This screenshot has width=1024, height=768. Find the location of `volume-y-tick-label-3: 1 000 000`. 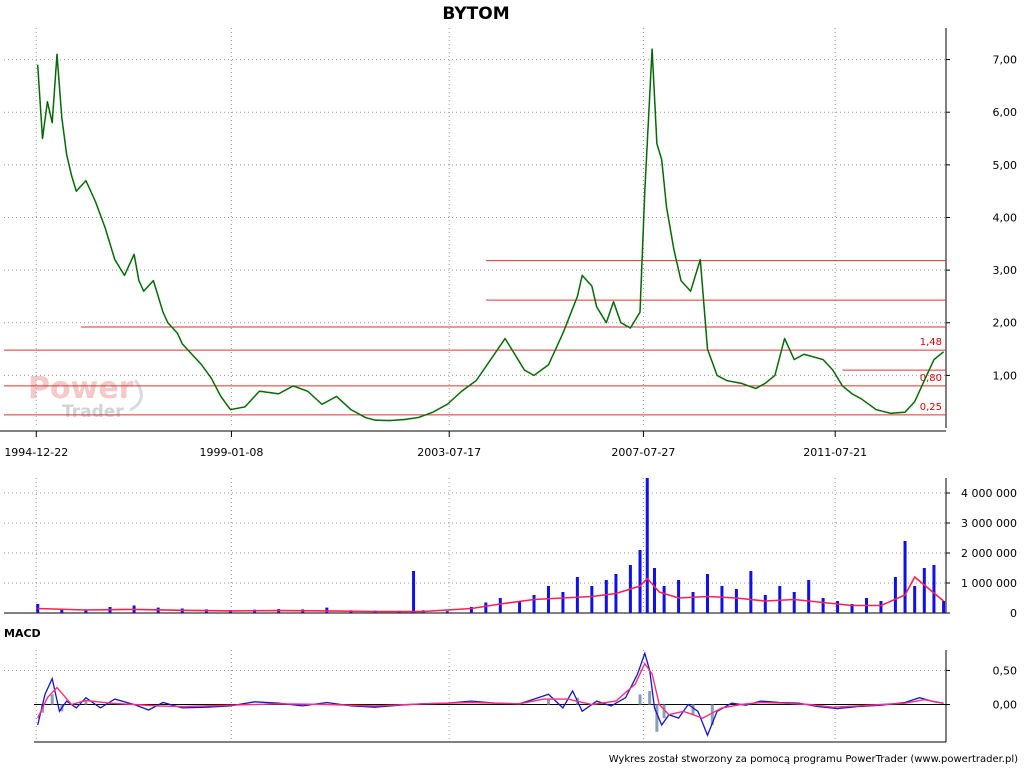

volume-y-tick-label-3: 1 000 000 is located at coordinates (989, 583).